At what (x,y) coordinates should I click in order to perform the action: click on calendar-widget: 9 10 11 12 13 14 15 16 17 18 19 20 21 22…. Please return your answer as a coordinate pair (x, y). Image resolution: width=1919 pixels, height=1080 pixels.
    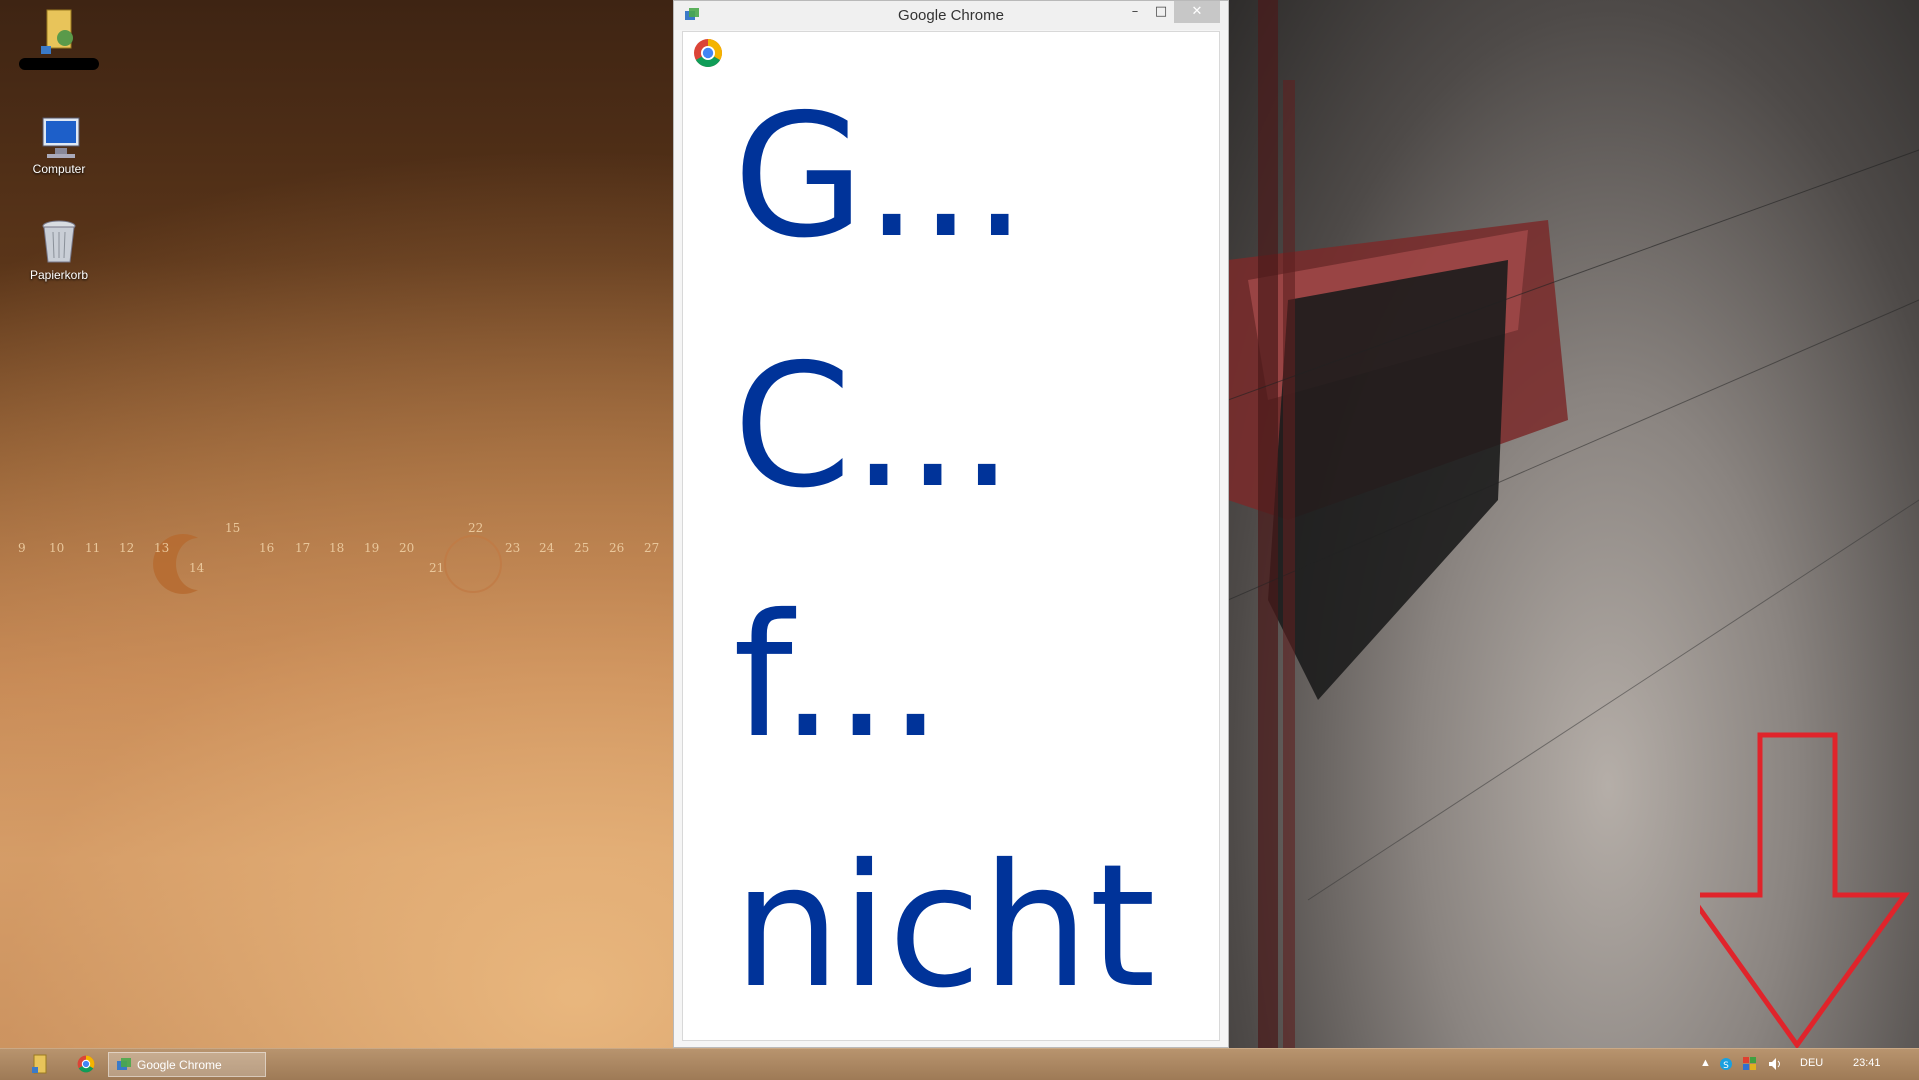
    Looking at the image, I should click on (340, 555).